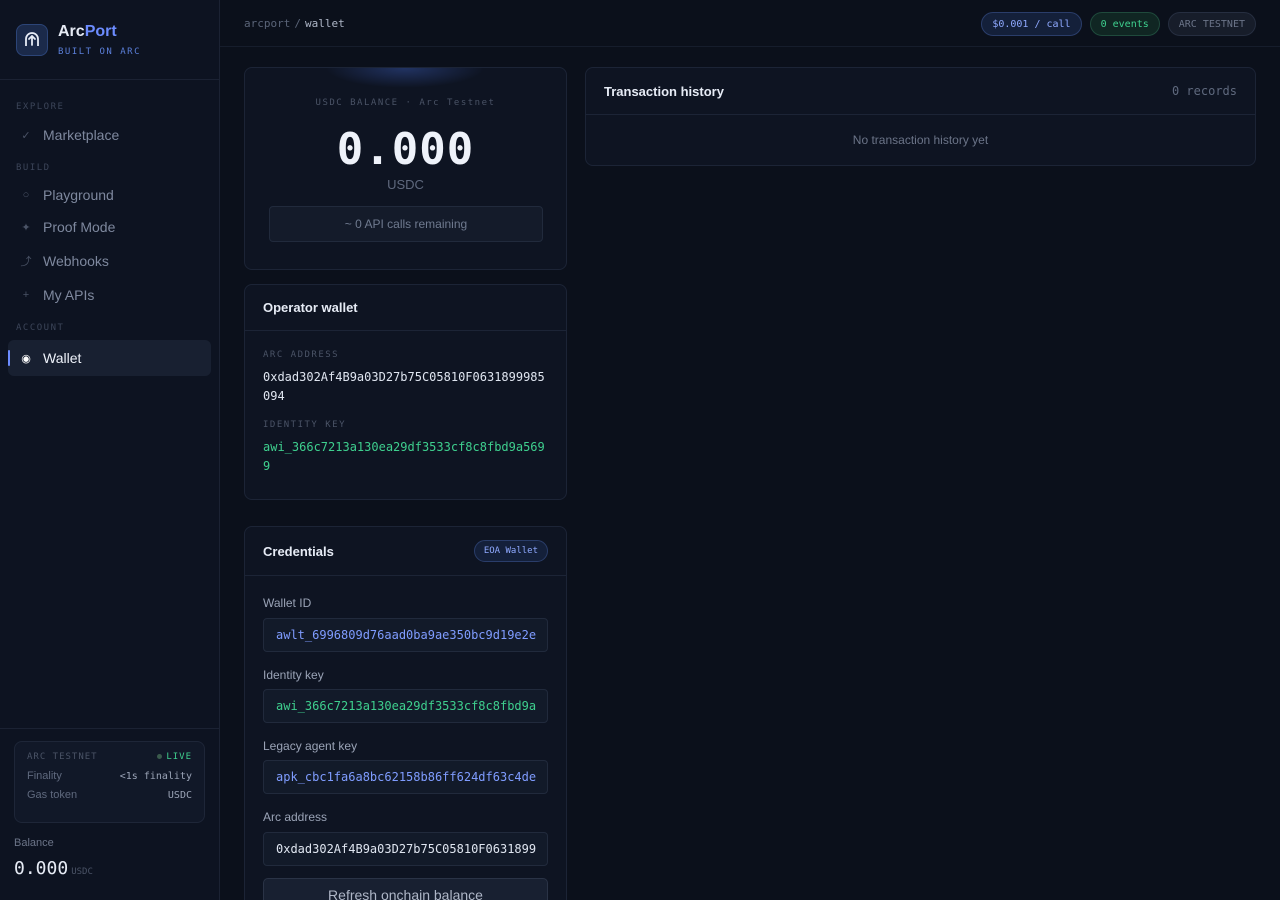  I want to click on section-account: ACCOUNT, so click(40, 328).